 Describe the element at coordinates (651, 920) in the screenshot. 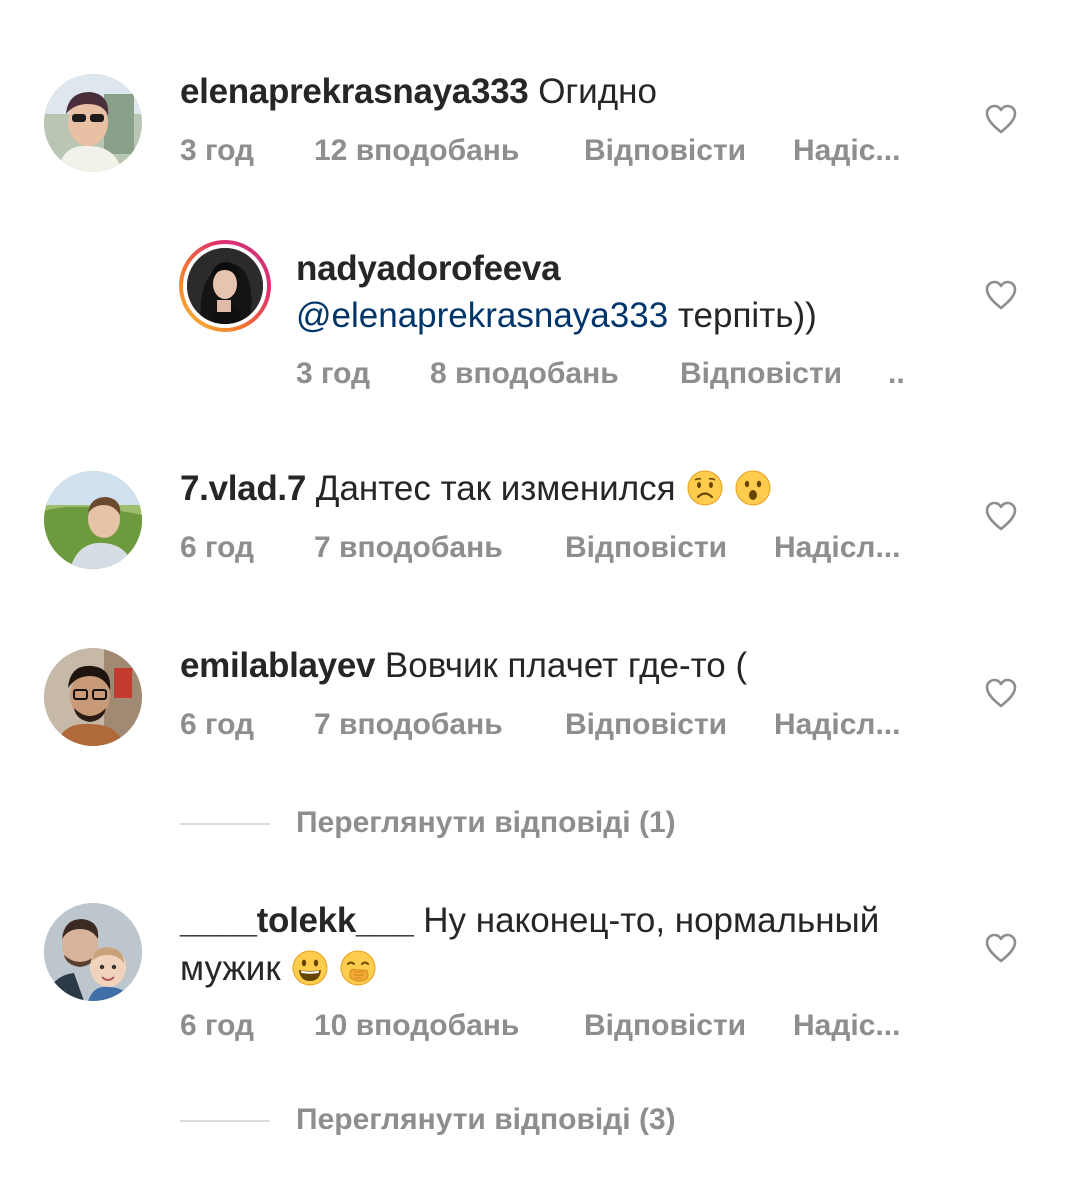

I see `comment-text: Ну наконец-то, нормальный` at that location.